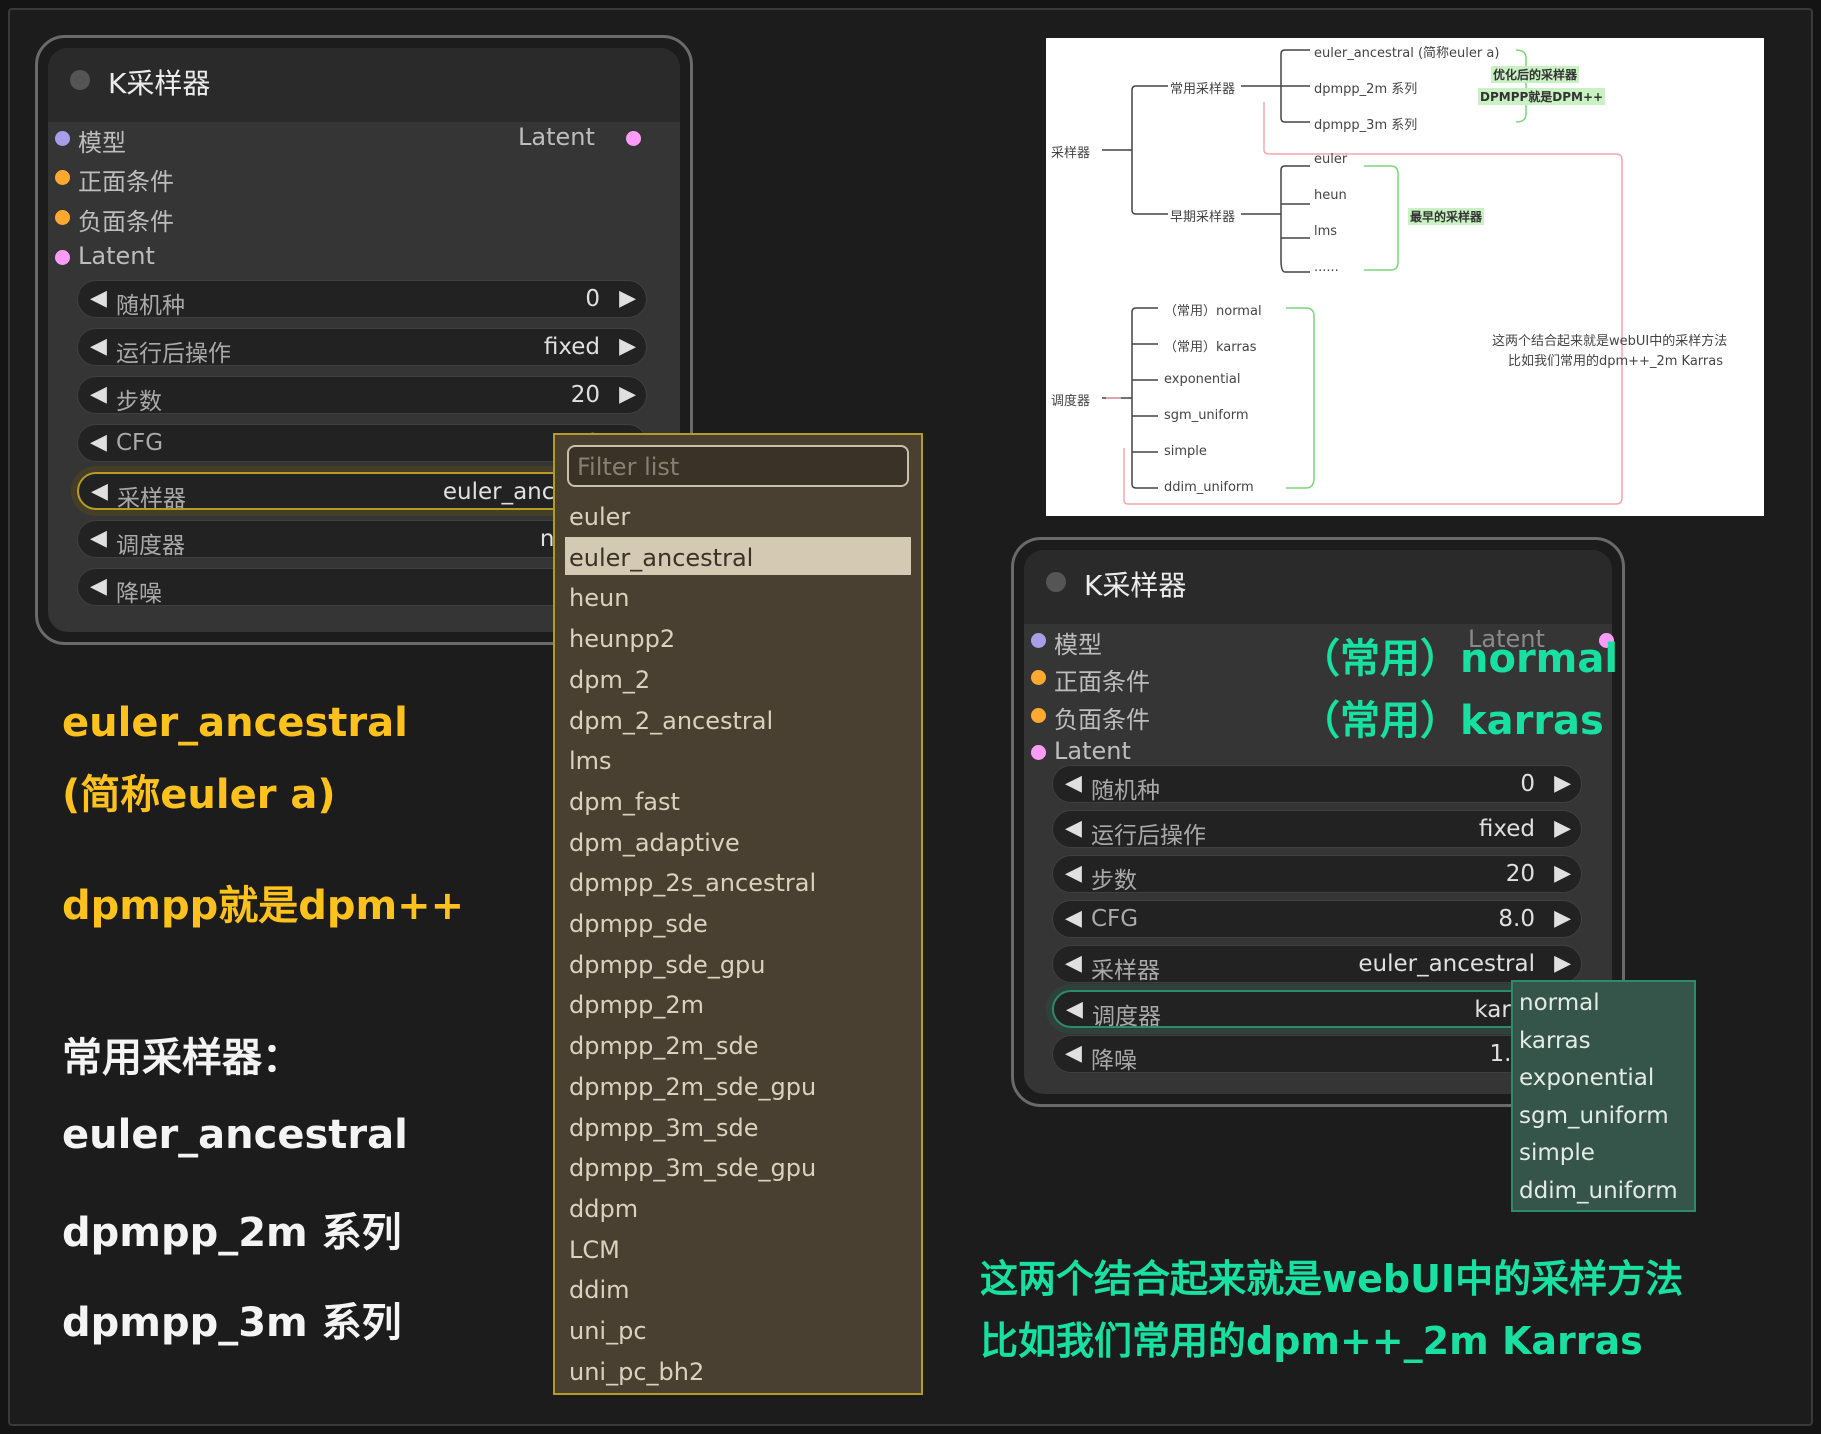  Describe the element at coordinates (1317, 1010) in the screenshot. I see `widget-5: ◀调度器karra▶` at that location.